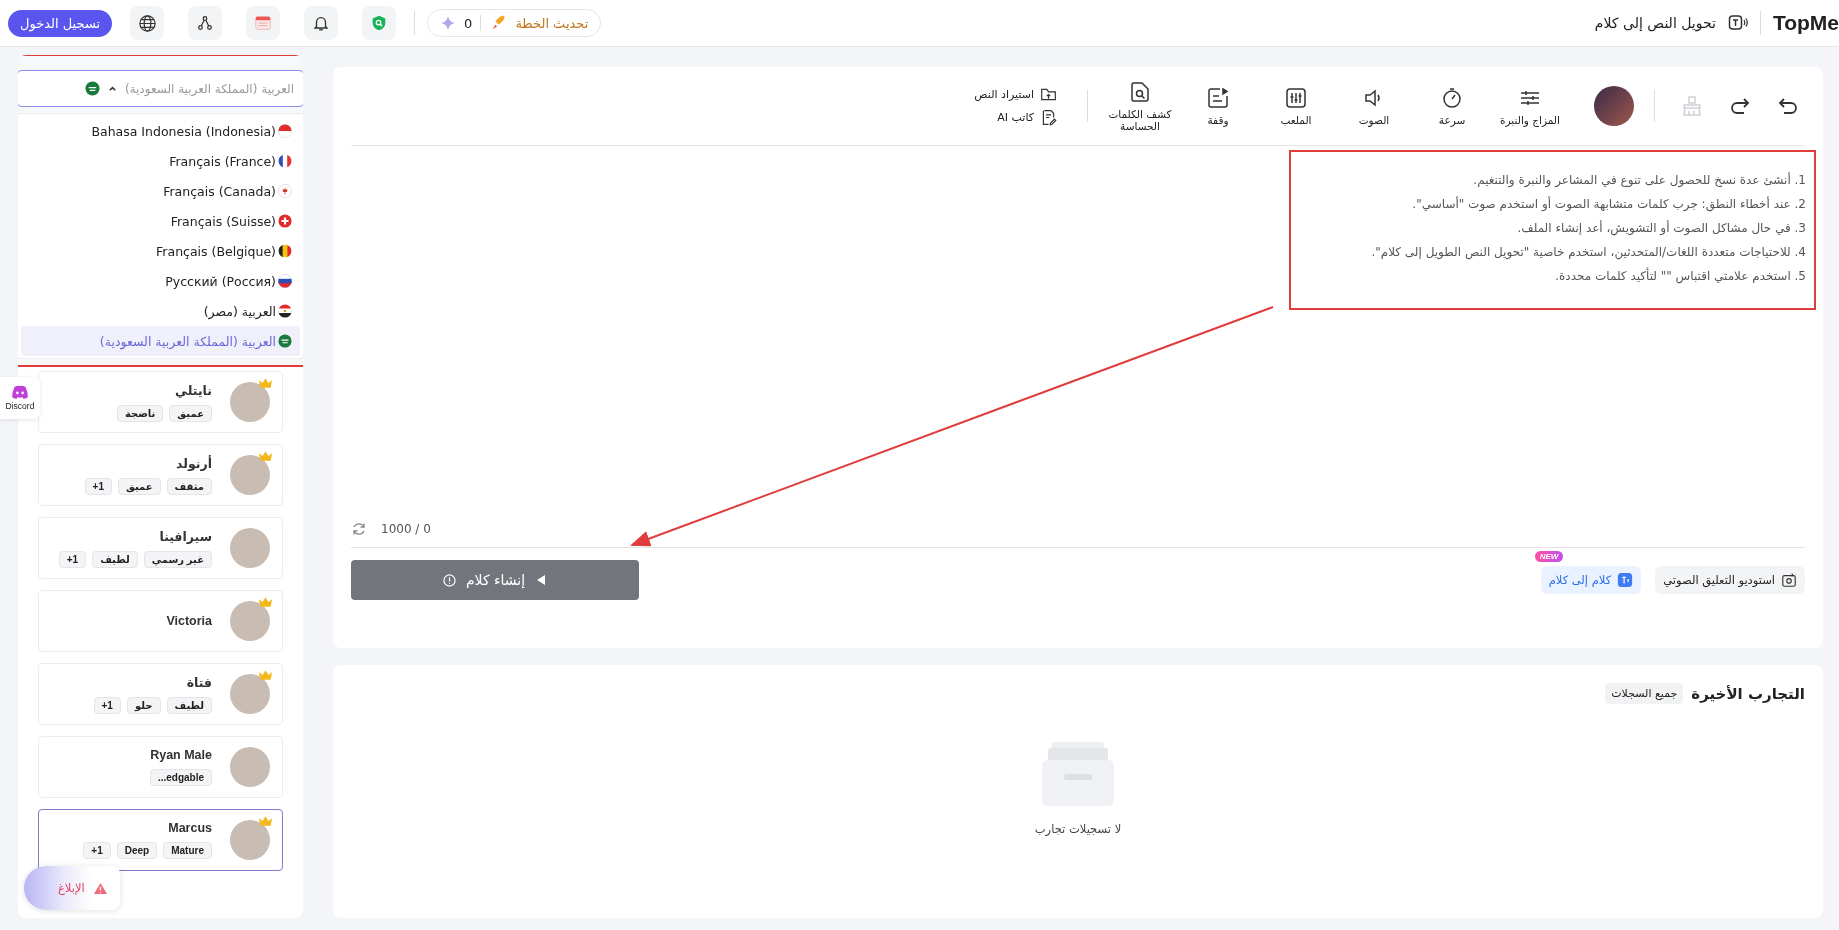 This screenshot has width=1839, height=930. I want to click on speech-to-speech-button: كلام إلى كلام, so click(1591, 580).